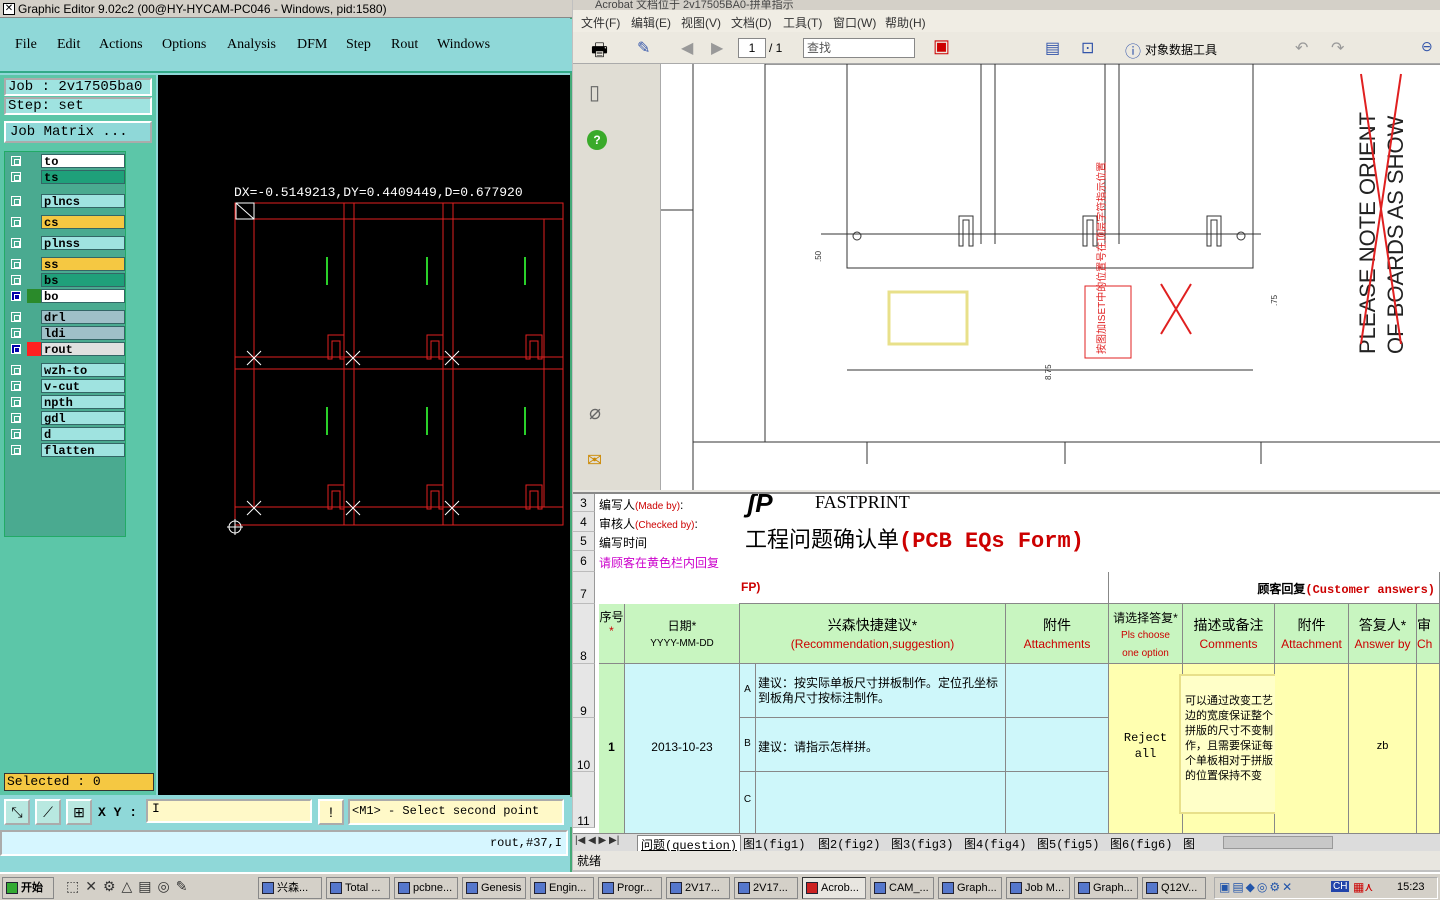 The image size is (1440, 900). What do you see at coordinates (79, 812) in the screenshot?
I see `grid-tool-button: ⊞` at bounding box center [79, 812].